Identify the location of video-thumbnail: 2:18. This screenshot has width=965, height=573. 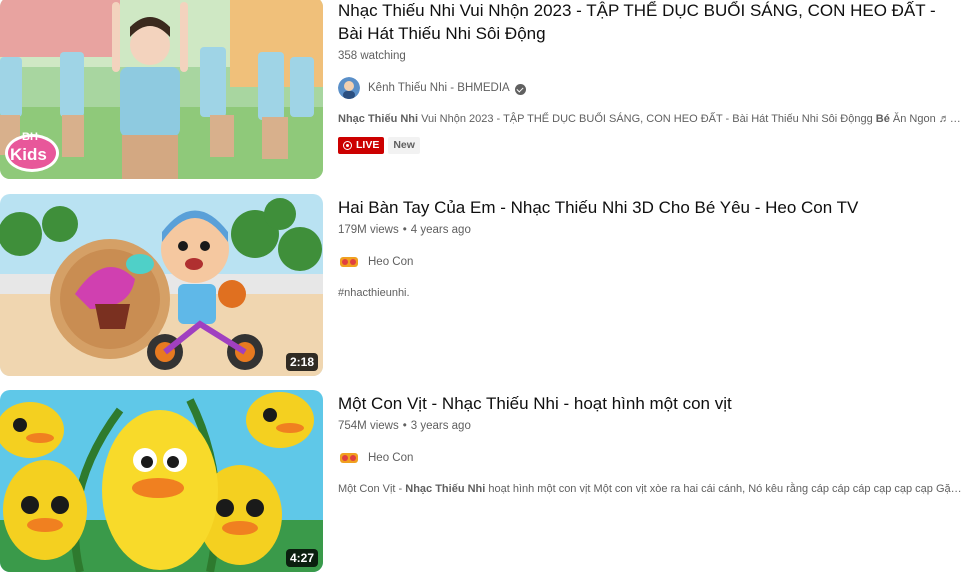
(161, 285).